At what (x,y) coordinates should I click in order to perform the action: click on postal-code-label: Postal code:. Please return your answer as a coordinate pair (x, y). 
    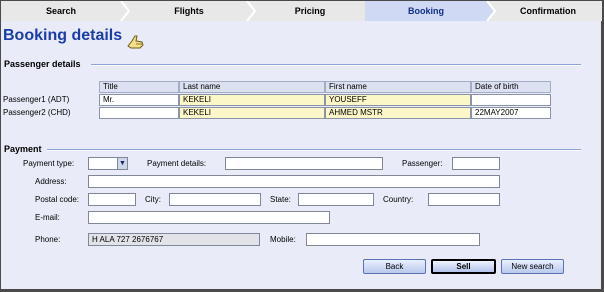
    Looking at the image, I should click on (57, 199).